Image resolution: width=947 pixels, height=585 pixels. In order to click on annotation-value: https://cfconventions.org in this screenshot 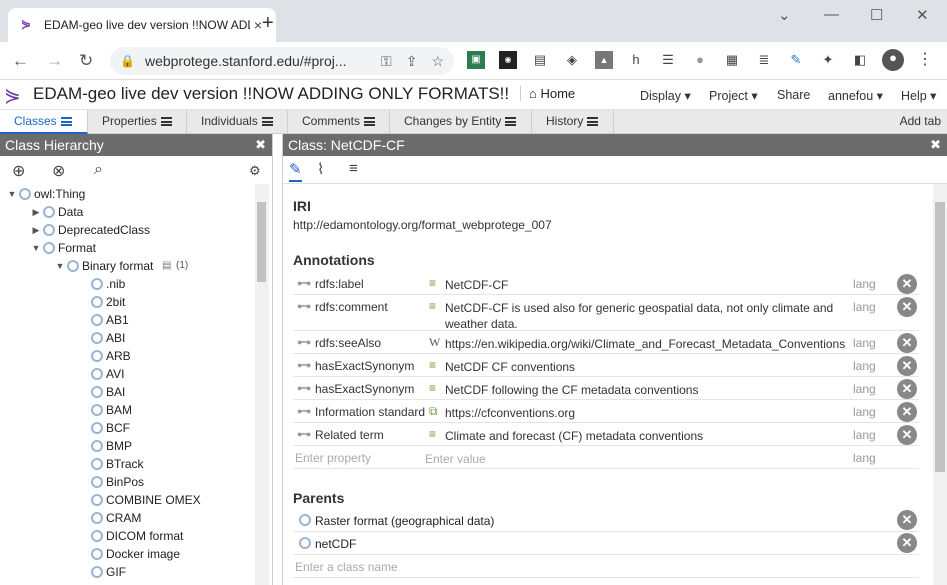, I will do `click(647, 413)`.